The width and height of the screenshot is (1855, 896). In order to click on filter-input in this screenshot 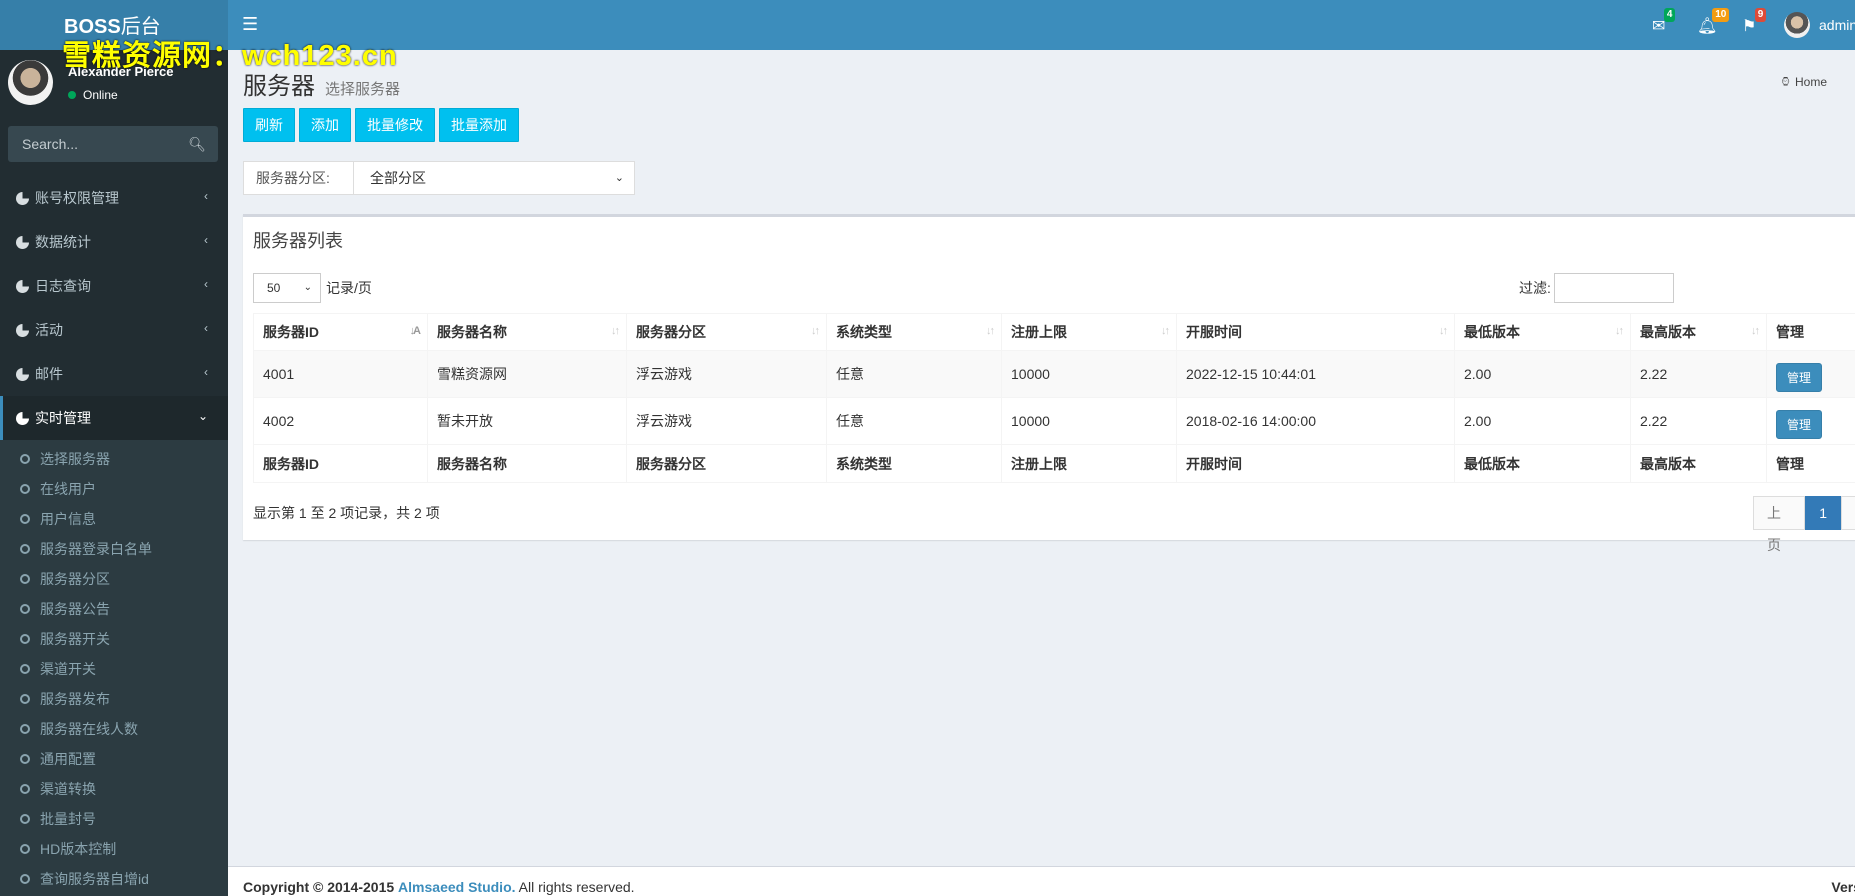, I will do `click(1613, 288)`.